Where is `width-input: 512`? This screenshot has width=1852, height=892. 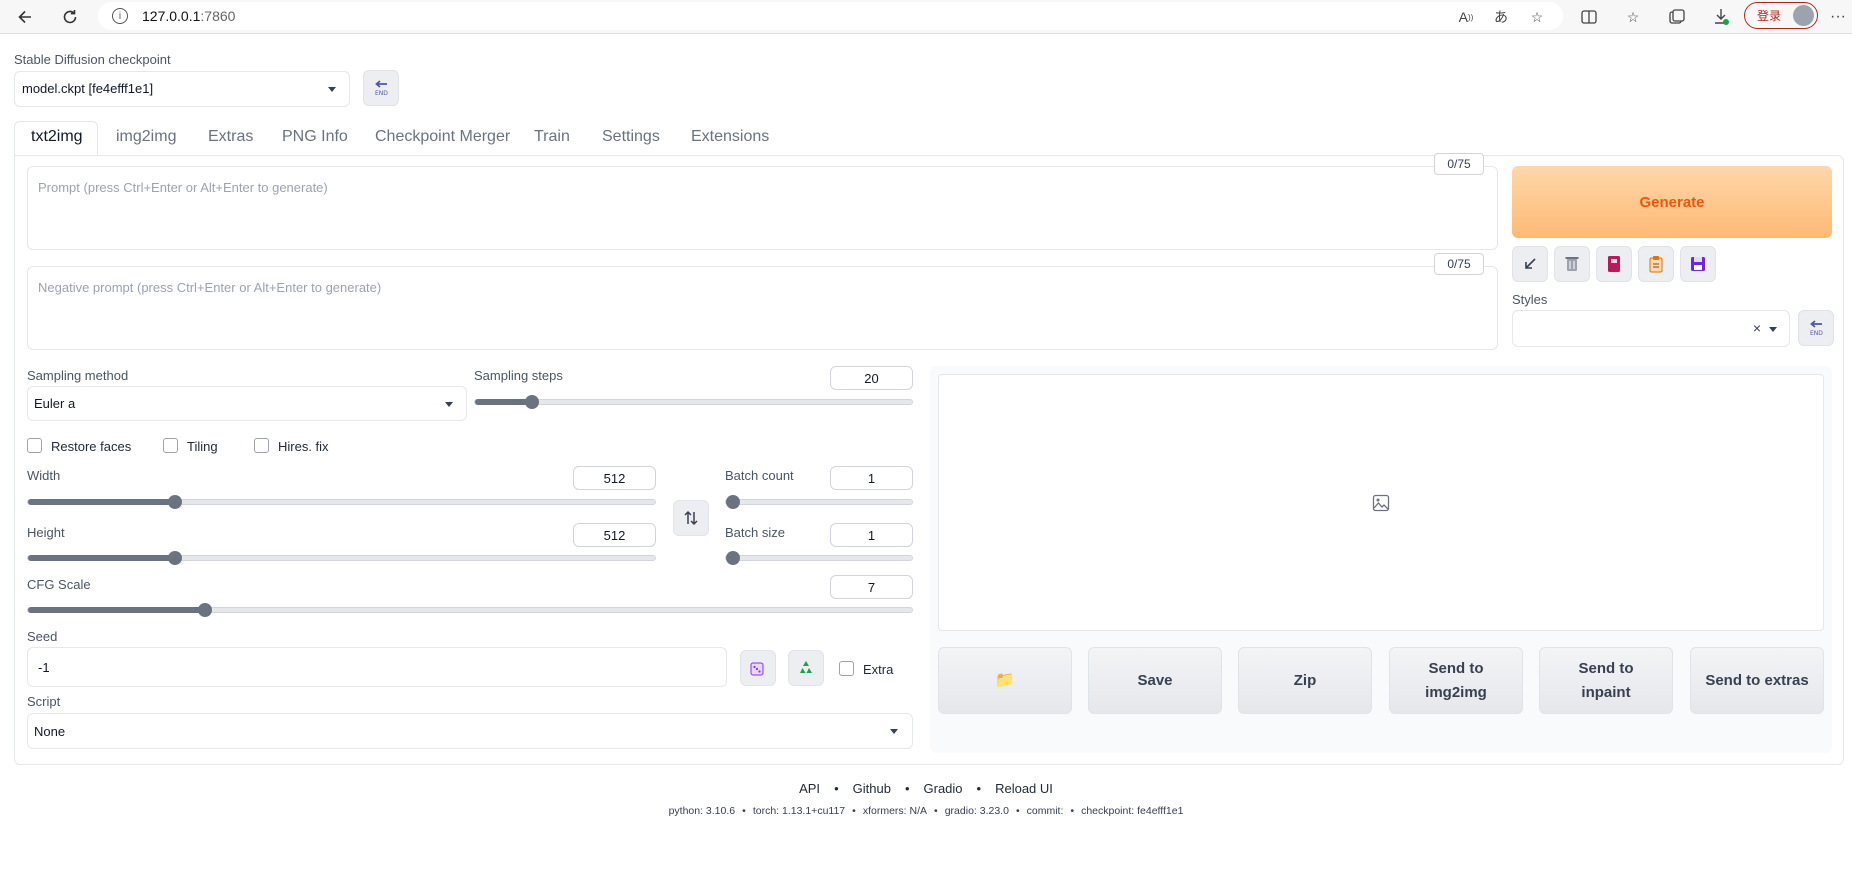 width-input: 512 is located at coordinates (614, 478).